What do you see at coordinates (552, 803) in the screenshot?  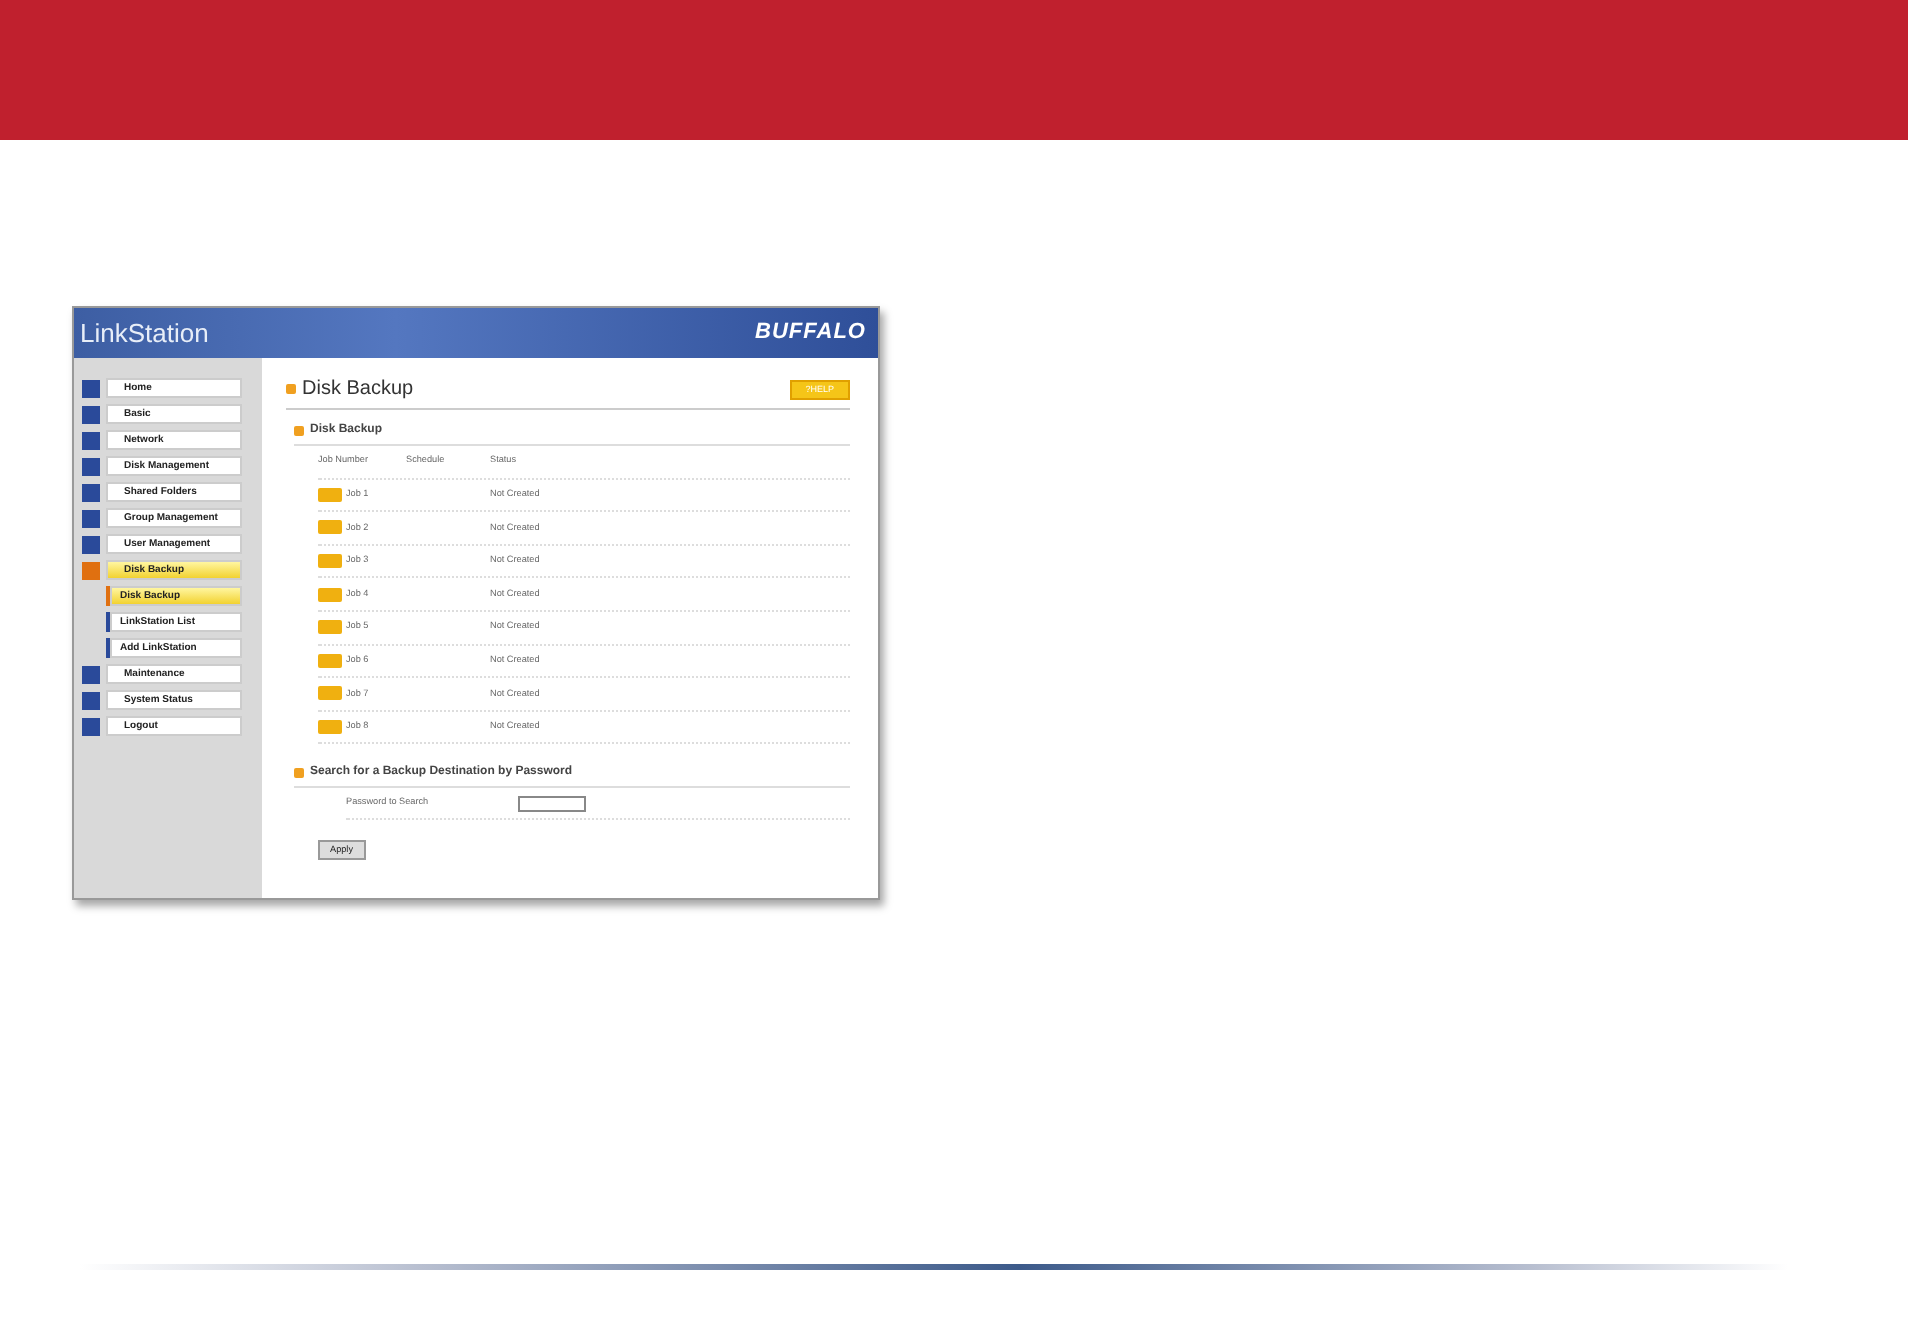 I see `password-field` at bounding box center [552, 803].